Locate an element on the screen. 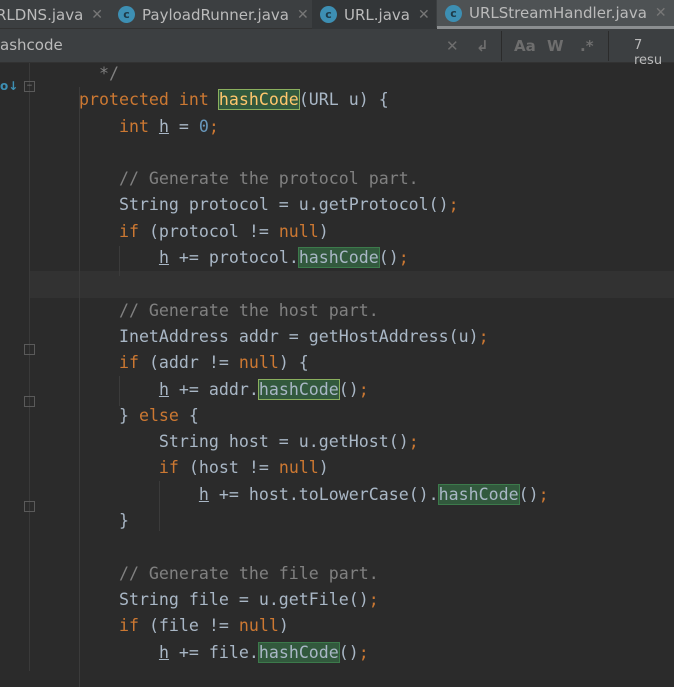 This screenshot has height=687, width=674. words-button: W is located at coordinates (555, 46).